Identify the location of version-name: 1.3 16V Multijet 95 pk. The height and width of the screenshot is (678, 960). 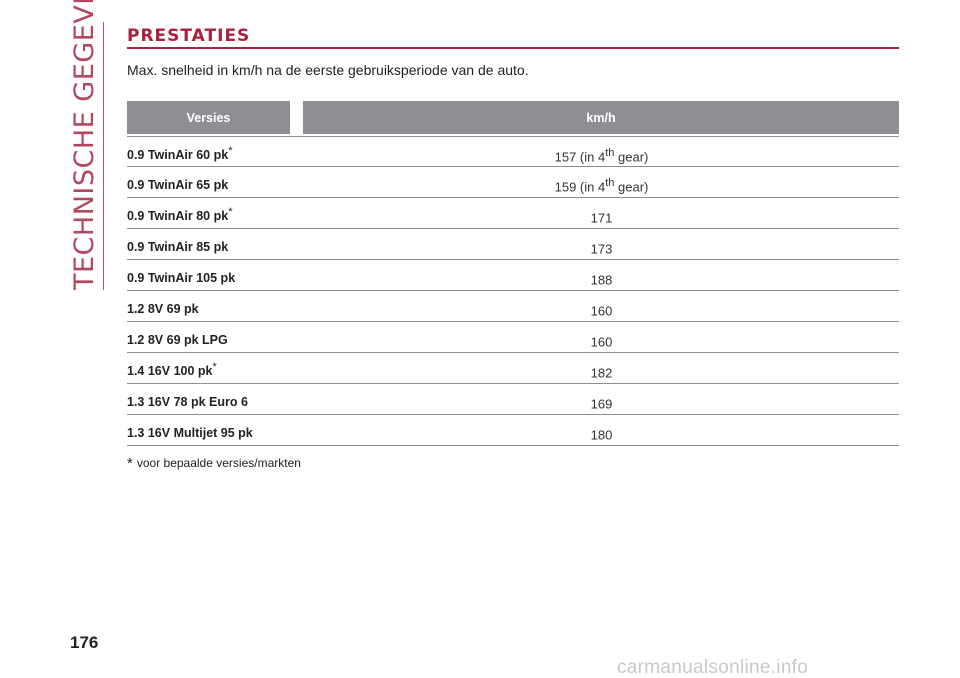
(190, 433).